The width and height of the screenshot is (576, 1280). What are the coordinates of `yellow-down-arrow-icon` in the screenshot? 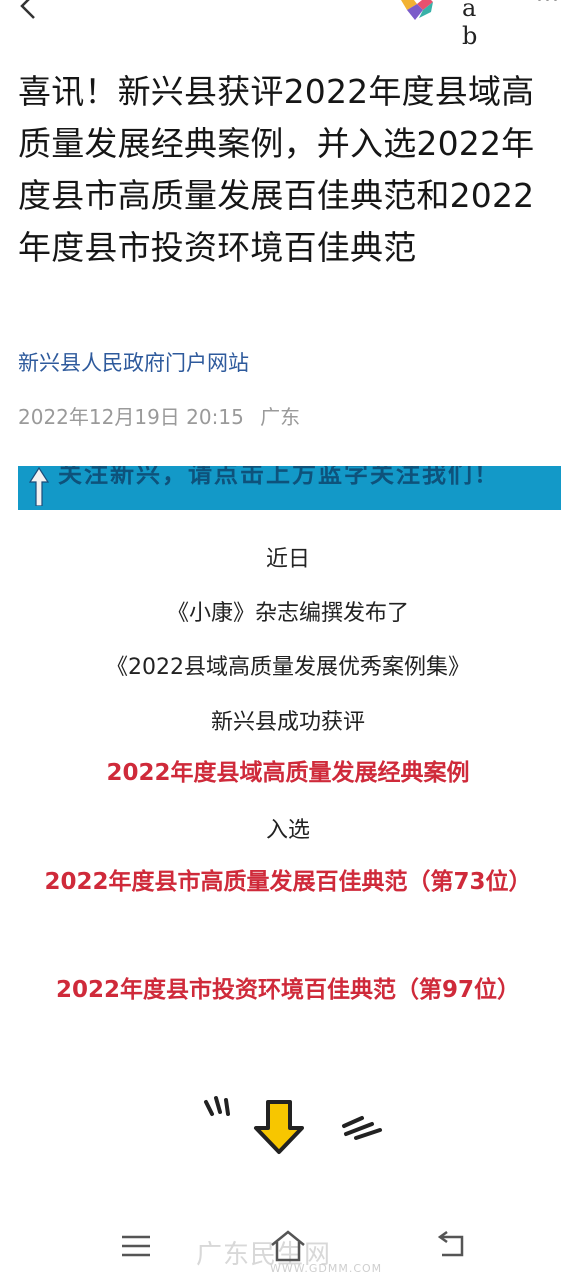 It's located at (293, 1125).